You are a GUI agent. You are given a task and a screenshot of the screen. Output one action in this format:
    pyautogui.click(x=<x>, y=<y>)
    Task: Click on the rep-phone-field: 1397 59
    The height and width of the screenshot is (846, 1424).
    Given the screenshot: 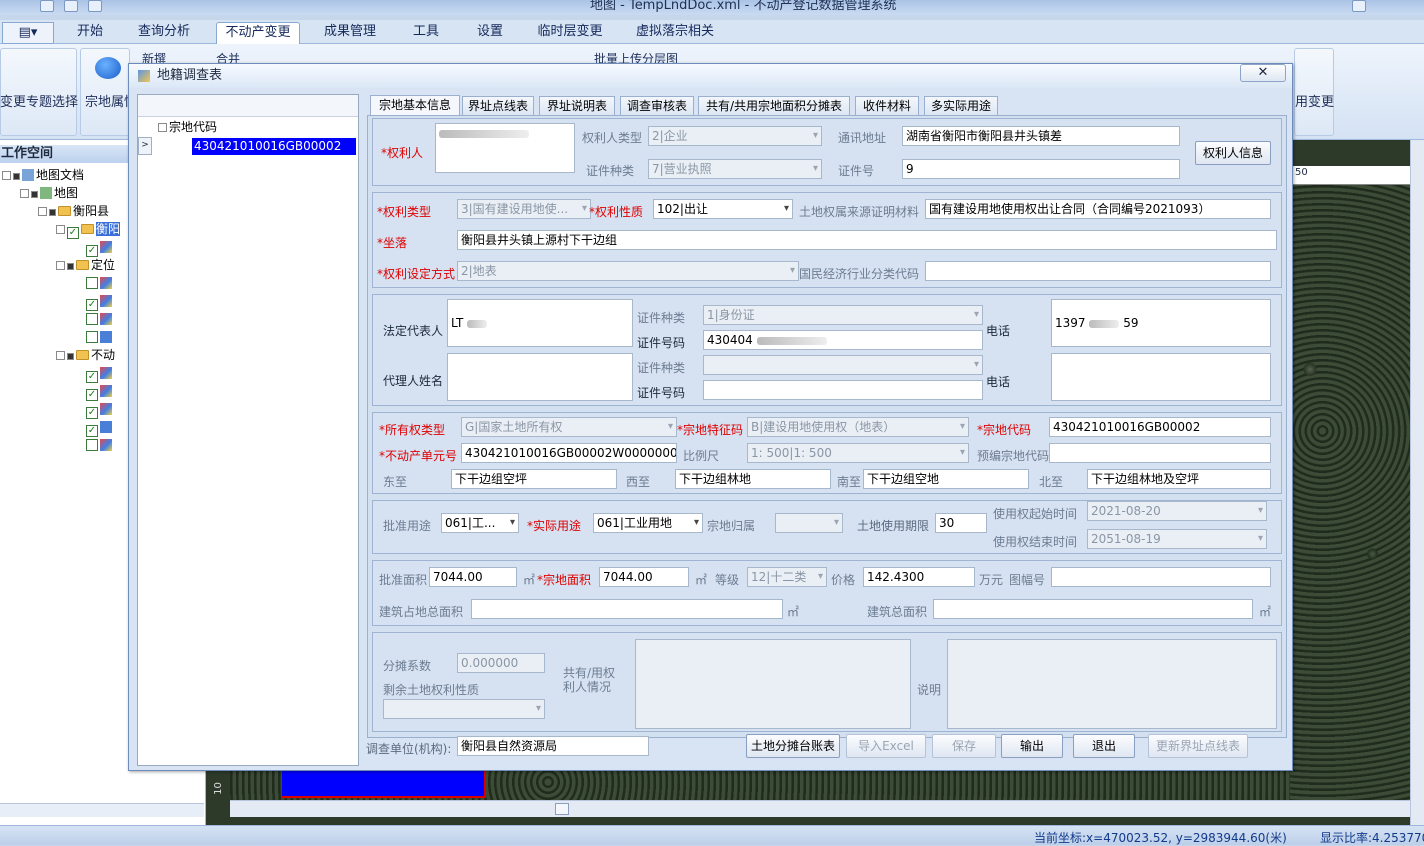 What is the action you would take?
    pyautogui.click(x=1161, y=323)
    